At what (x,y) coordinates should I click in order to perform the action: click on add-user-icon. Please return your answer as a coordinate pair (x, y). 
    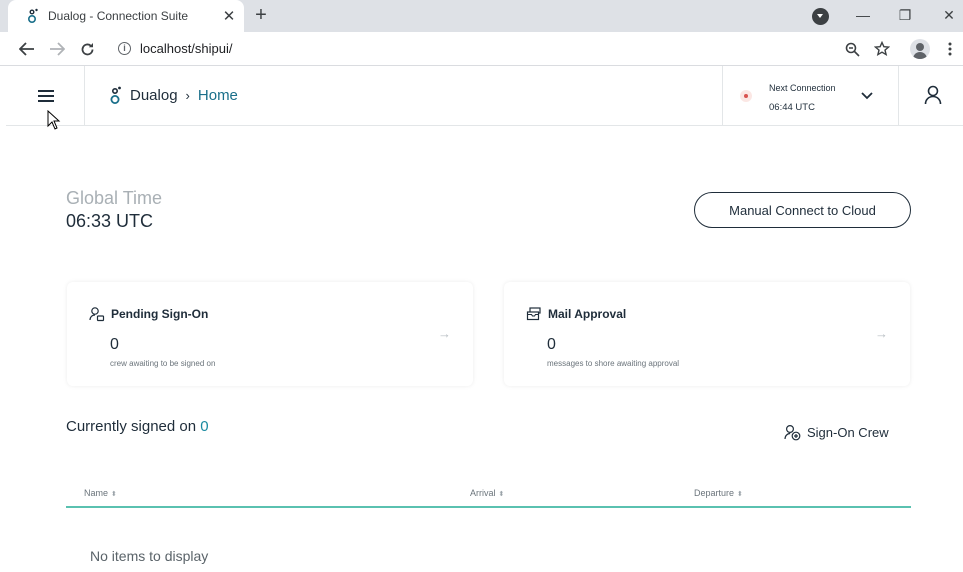
    Looking at the image, I should click on (792, 432).